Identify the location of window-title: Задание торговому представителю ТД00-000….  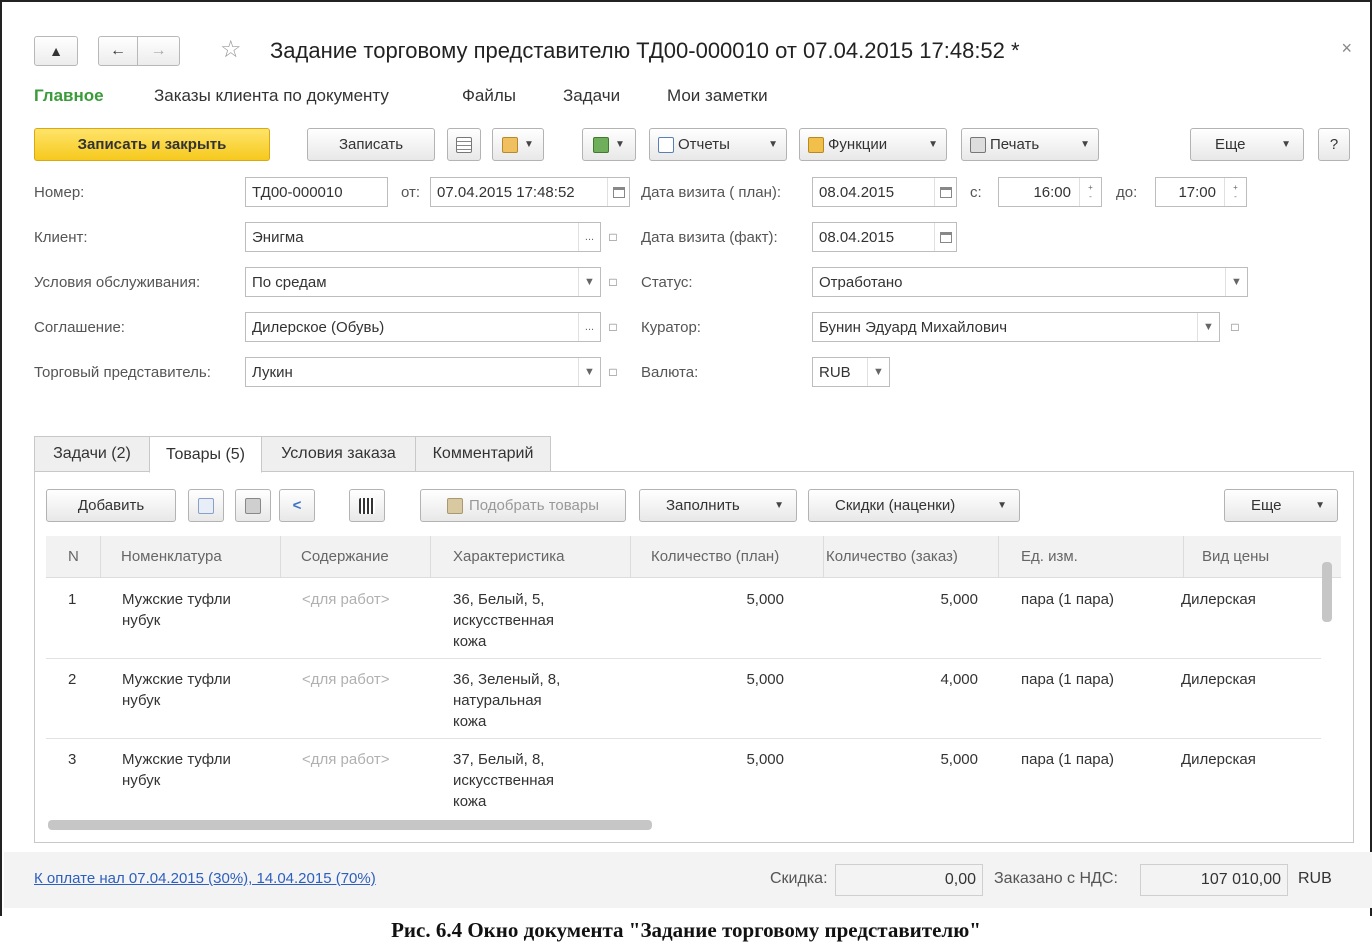
(645, 50).